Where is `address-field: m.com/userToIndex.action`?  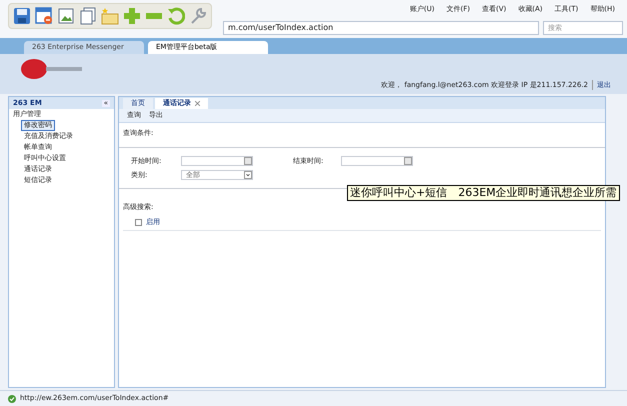
address-field: m.com/userToIndex.action is located at coordinates (381, 28).